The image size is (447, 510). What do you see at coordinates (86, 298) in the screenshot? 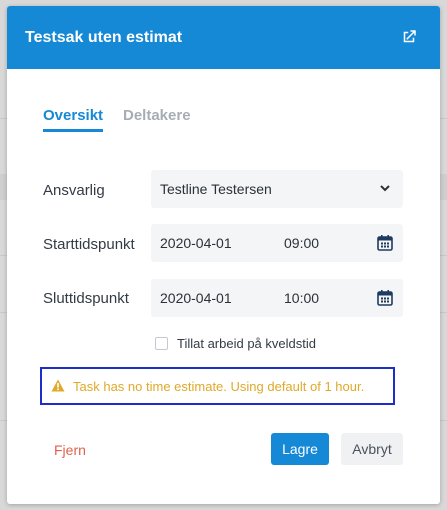
I see `end-time-label: Sluttidspunkt` at bounding box center [86, 298].